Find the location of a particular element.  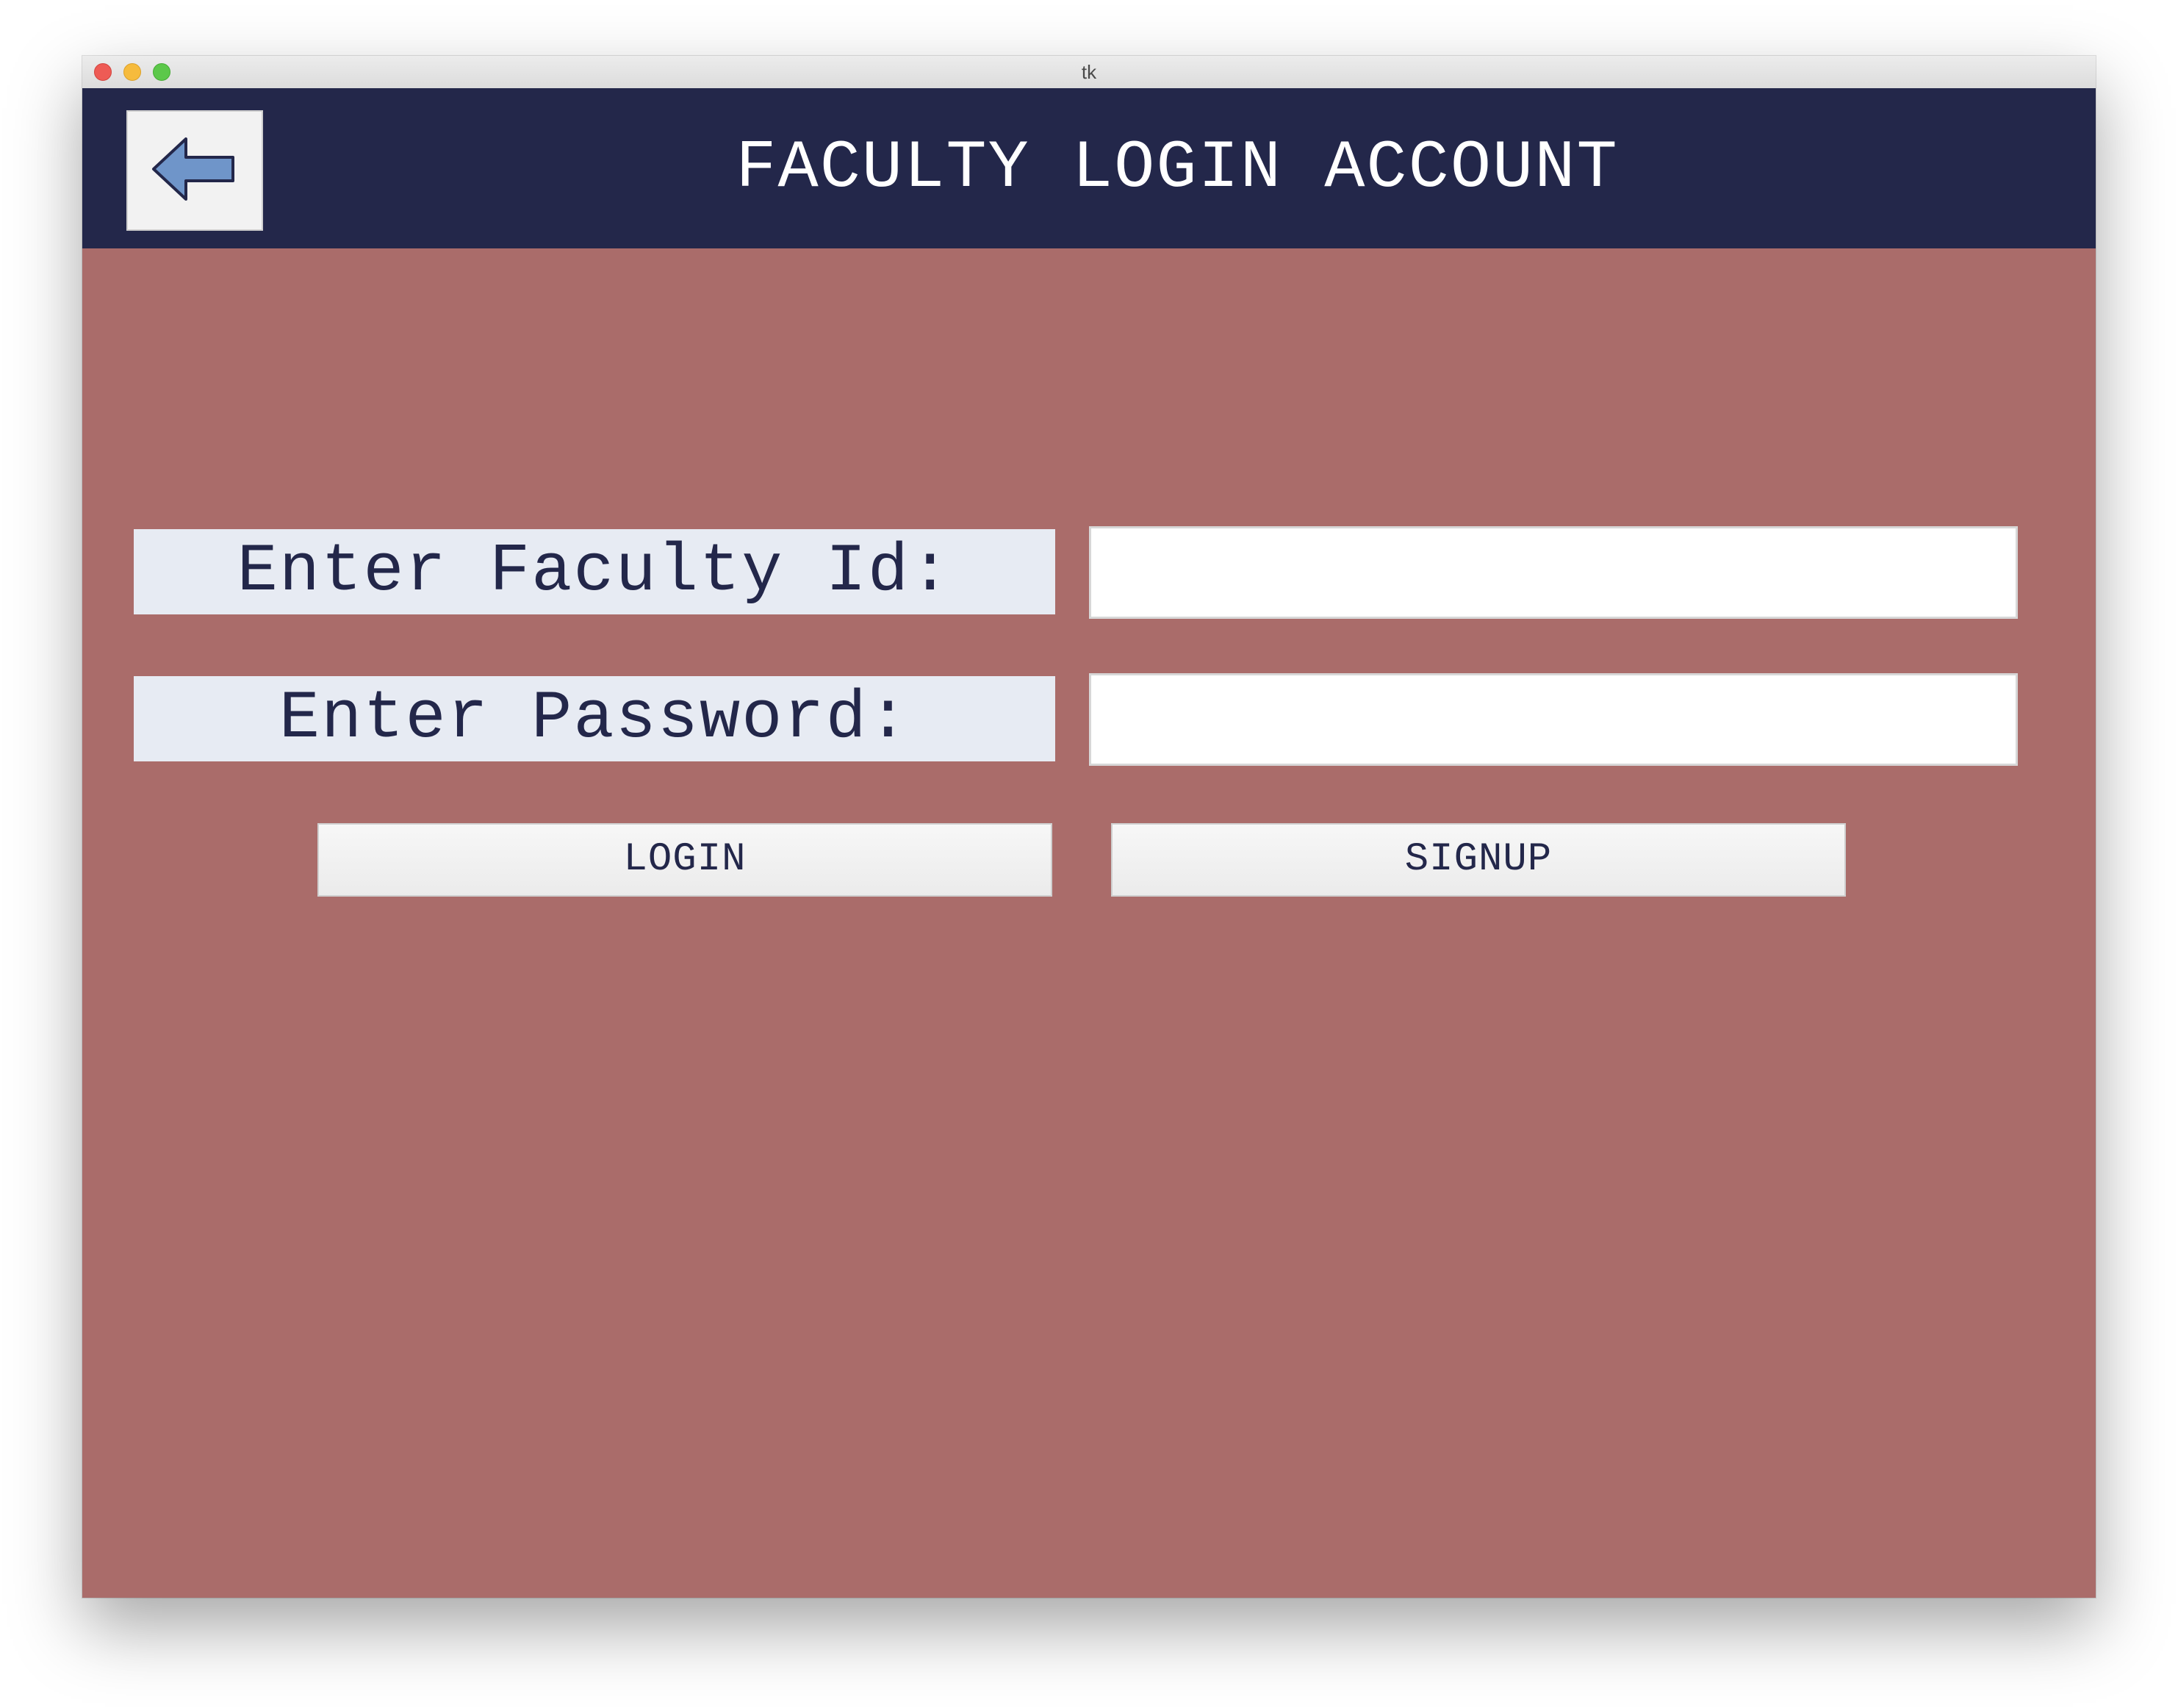

page-title: FACULTY LOGIN ACCOUNT is located at coordinates (1177, 168).